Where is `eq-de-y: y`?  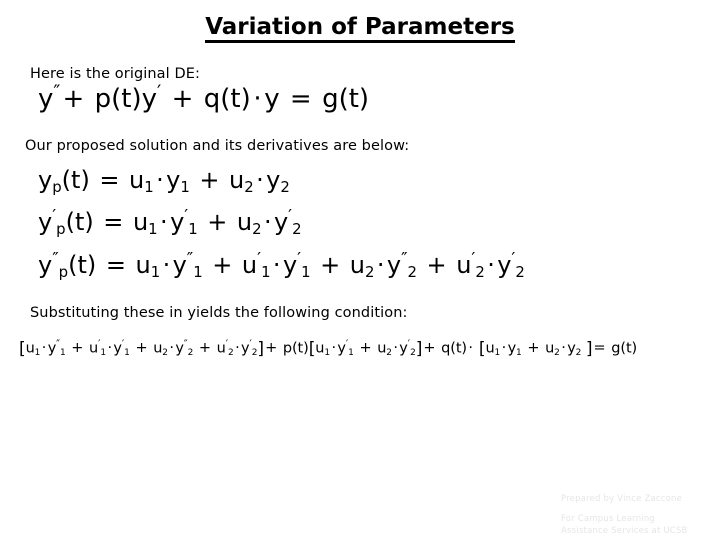 eq-de-y: y is located at coordinates (46, 99).